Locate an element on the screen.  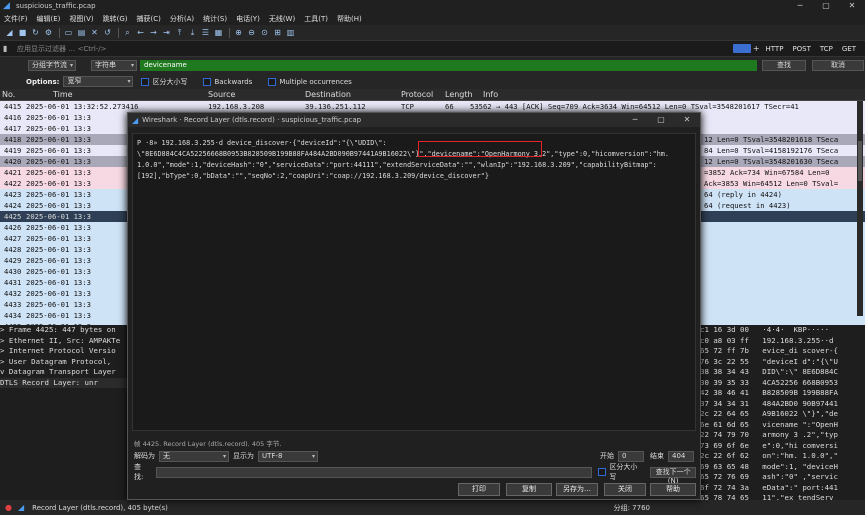
stop-capture-icon: ■ is located at coordinates (22, 32).